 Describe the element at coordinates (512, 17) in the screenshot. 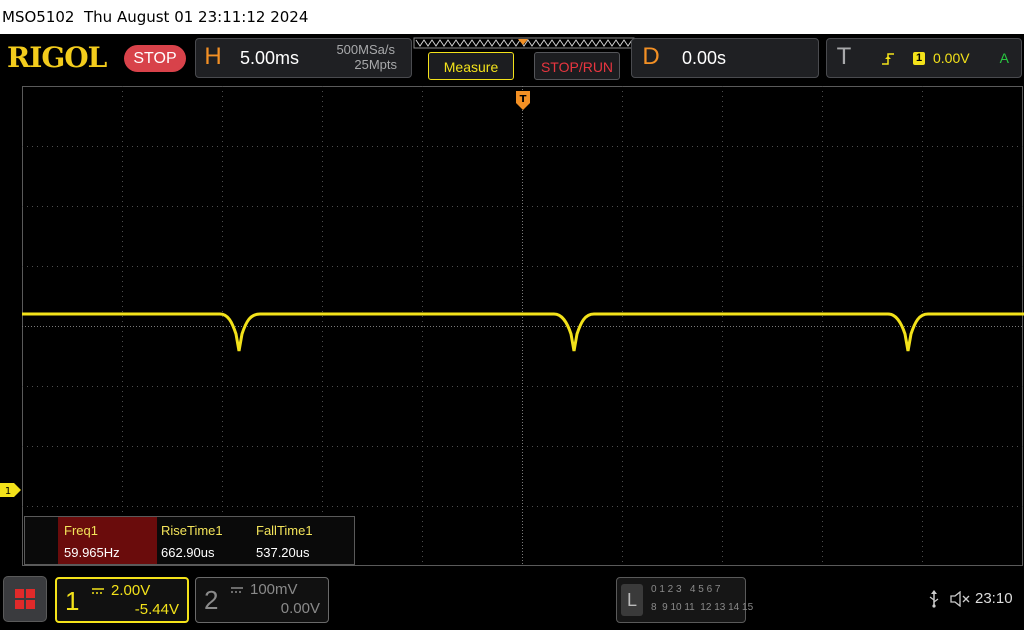

I see `title-bar: MSO5102 Thu August 01 23:11:12 2024` at that location.